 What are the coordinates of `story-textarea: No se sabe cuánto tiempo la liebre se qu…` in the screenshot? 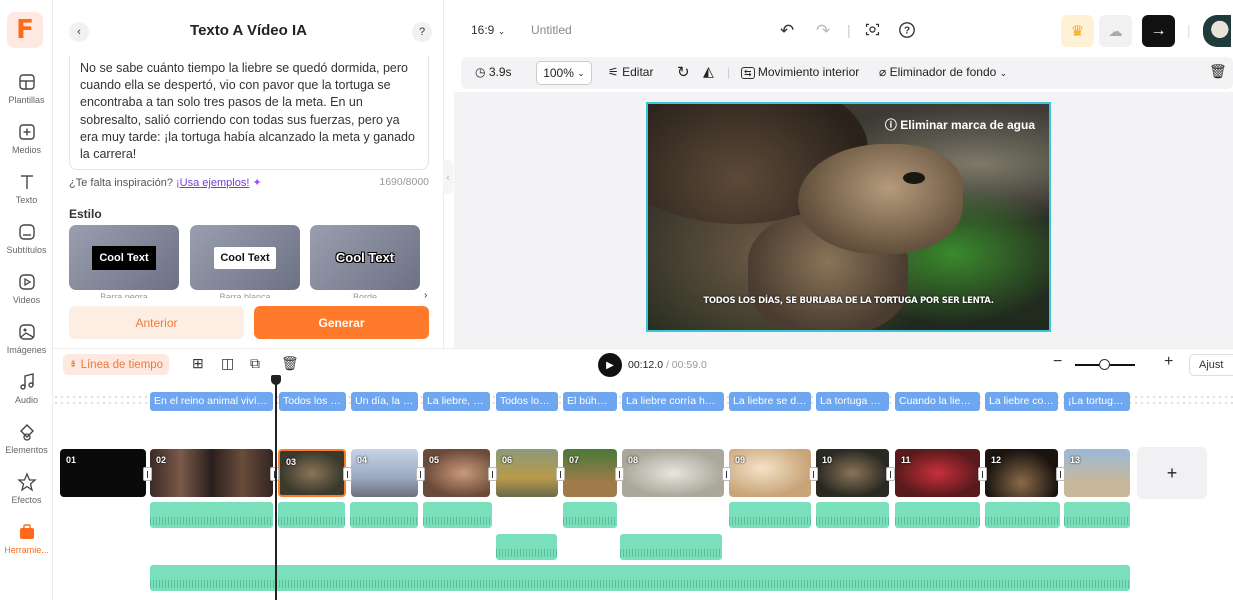 It's located at (249, 113).